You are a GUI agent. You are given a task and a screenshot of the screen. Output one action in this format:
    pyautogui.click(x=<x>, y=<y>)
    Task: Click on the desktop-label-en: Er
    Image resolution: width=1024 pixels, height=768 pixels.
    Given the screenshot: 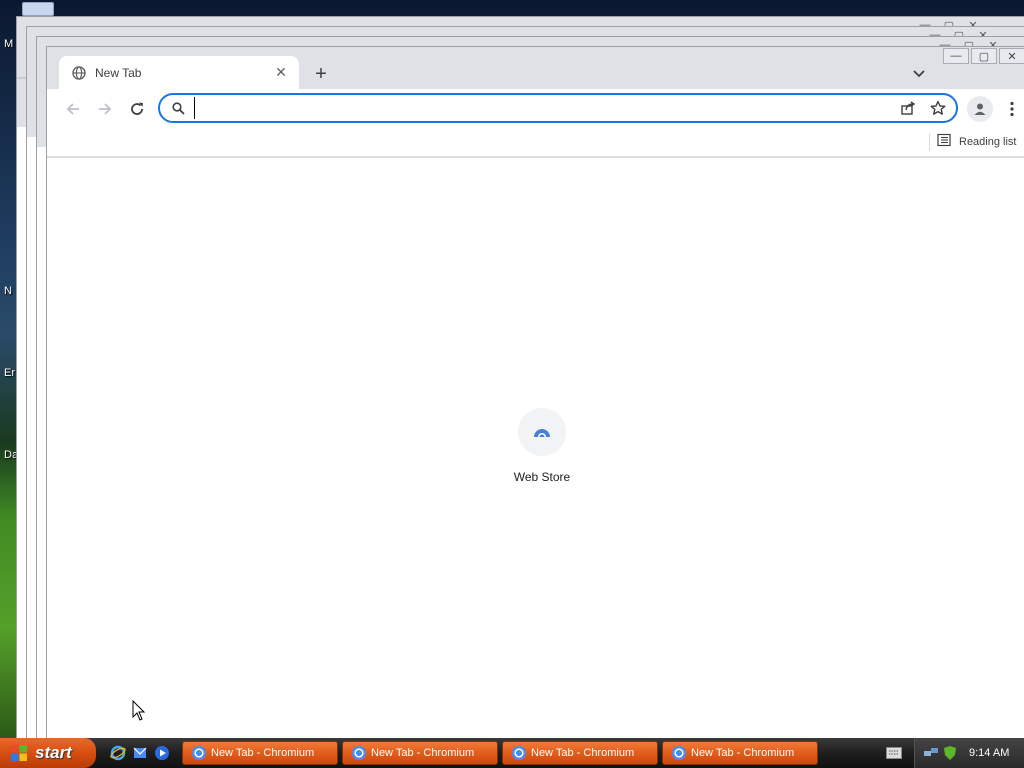 What is the action you would take?
    pyautogui.click(x=9, y=373)
    